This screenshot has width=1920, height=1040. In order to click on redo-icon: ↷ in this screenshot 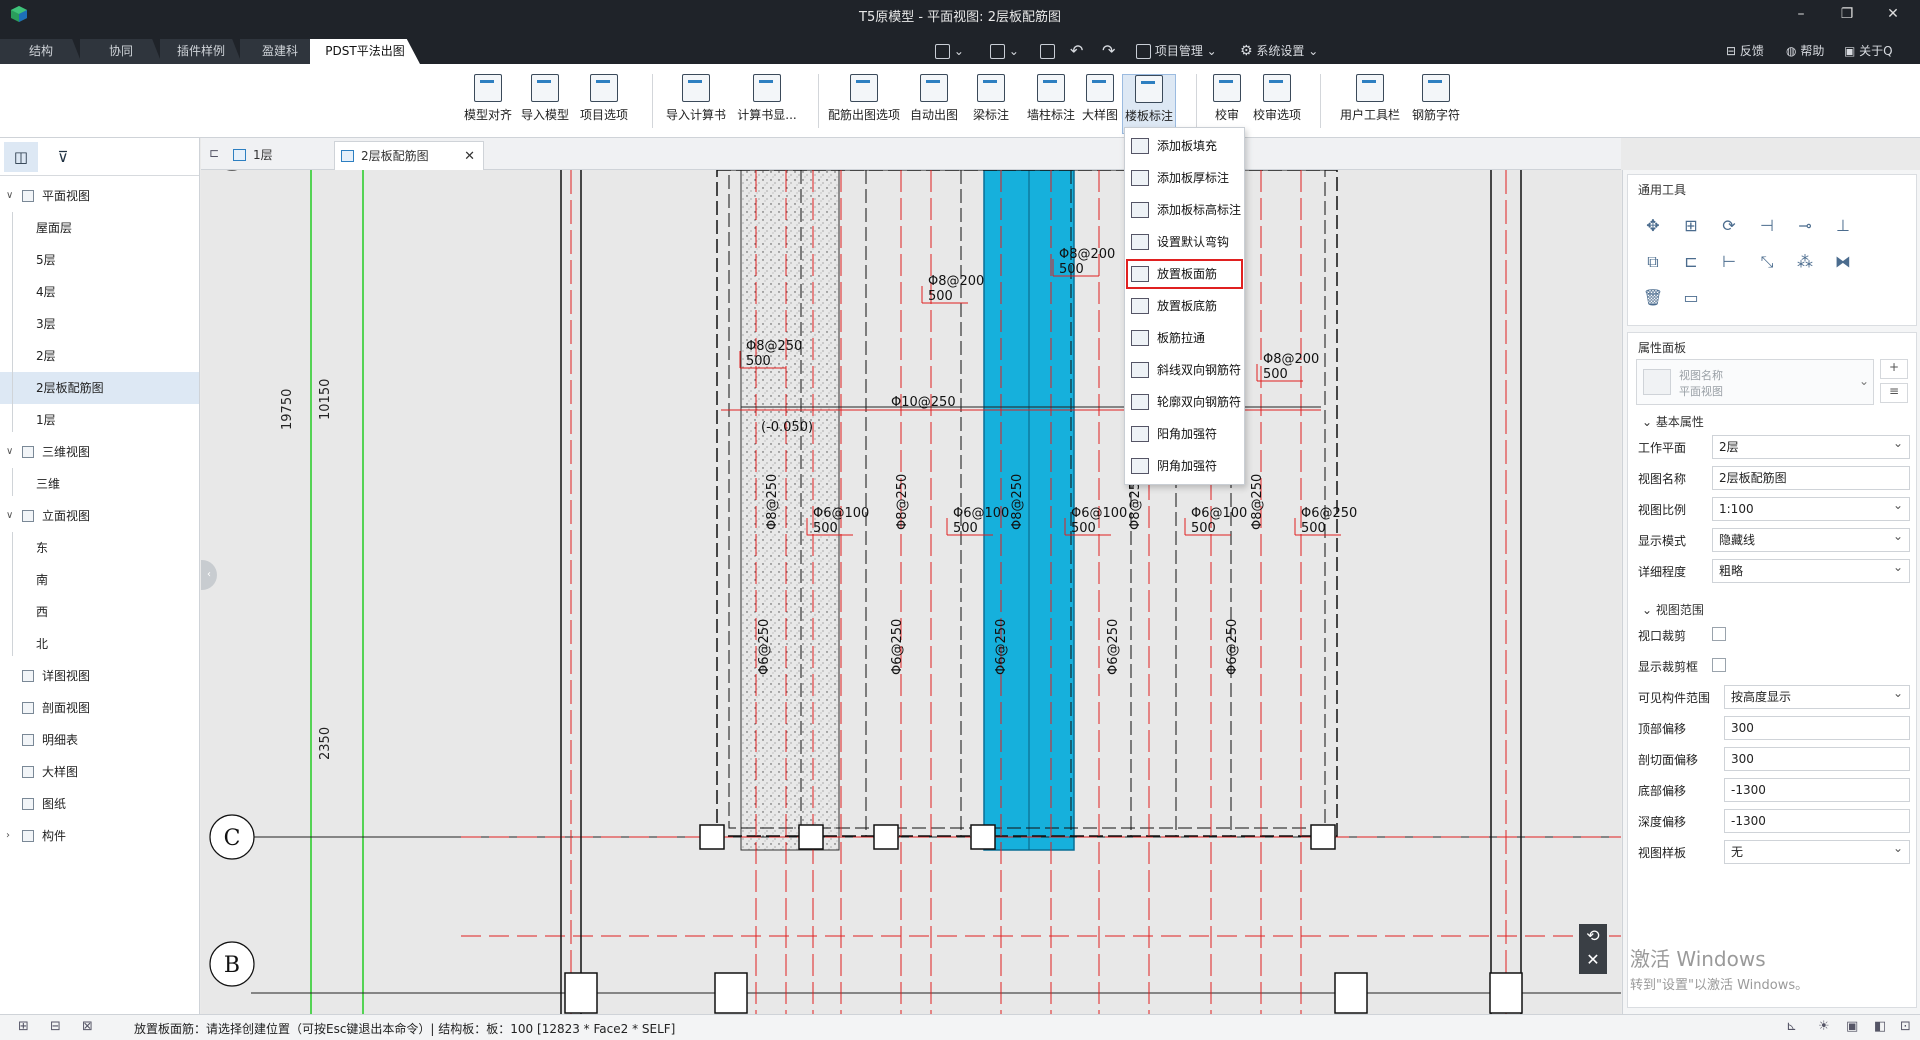, I will do `click(1108, 51)`.